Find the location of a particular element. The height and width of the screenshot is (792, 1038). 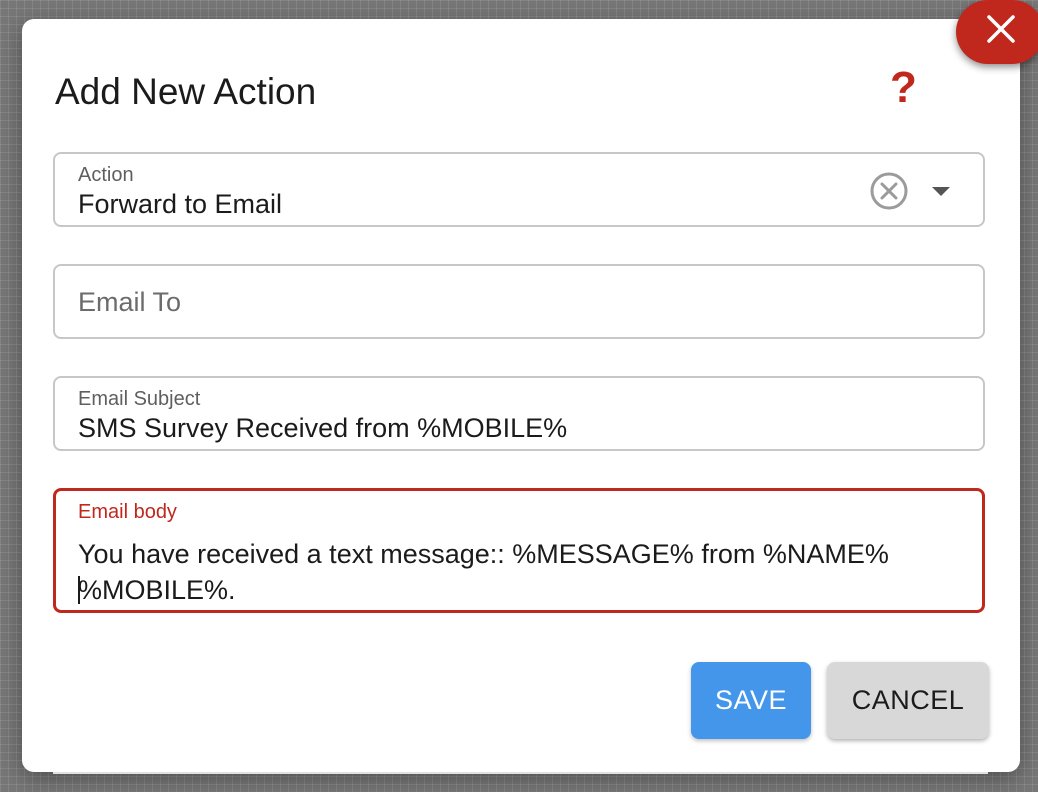

email-body-label: Email body is located at coordinates (127, 512).